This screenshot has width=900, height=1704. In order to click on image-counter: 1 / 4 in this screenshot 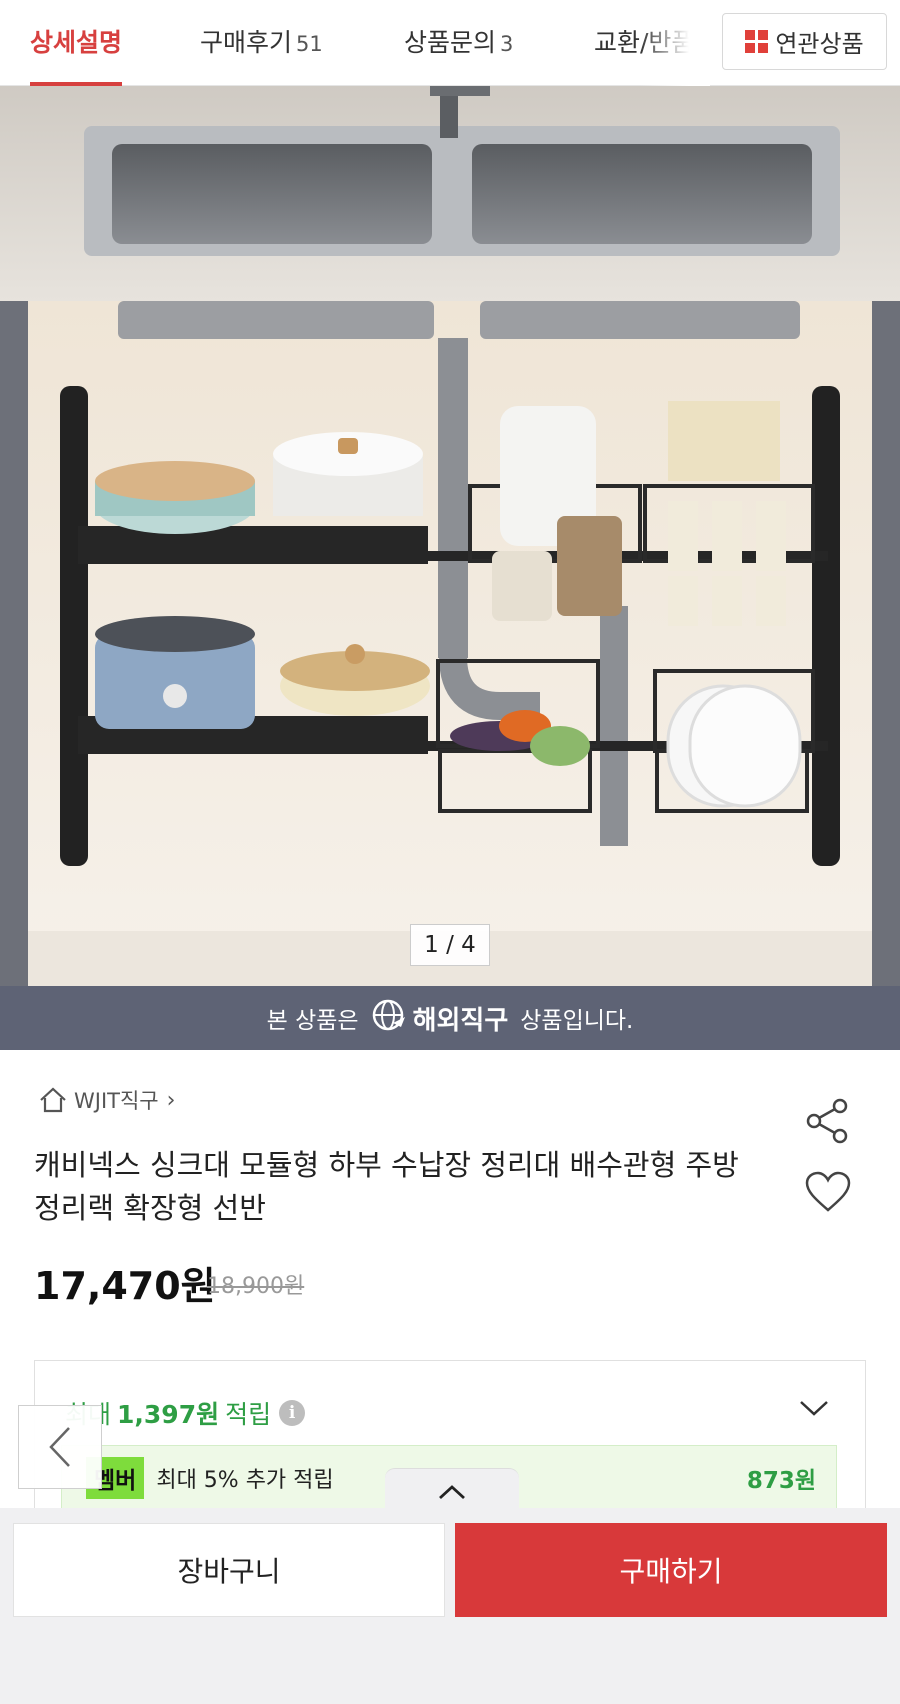, I will do `click(450, 945)`.